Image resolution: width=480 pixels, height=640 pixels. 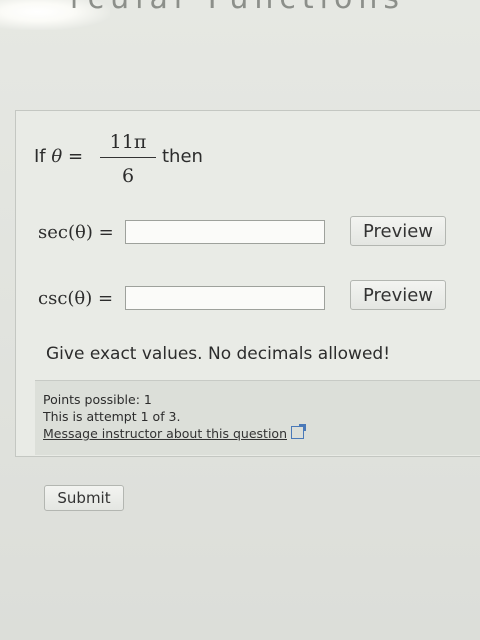 I want to click on points-possible: Points possible: 1, so click(x=97, y=399).